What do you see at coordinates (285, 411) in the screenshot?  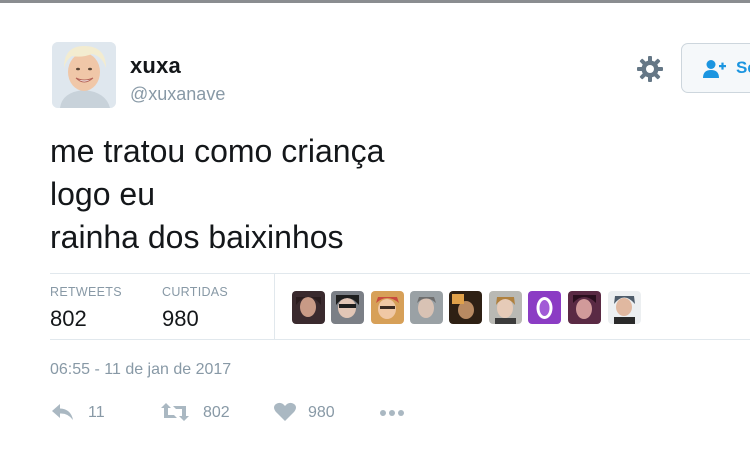 I see `heart-icon` at bounding box center [285, 411].